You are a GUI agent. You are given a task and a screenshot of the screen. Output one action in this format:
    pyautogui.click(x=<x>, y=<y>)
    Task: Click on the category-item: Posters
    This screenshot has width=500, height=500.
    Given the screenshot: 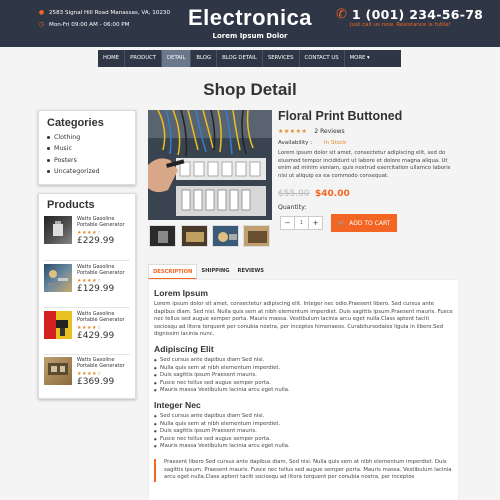 What is the action you would take?
    pyautogui.click(x=87, y=160)
    